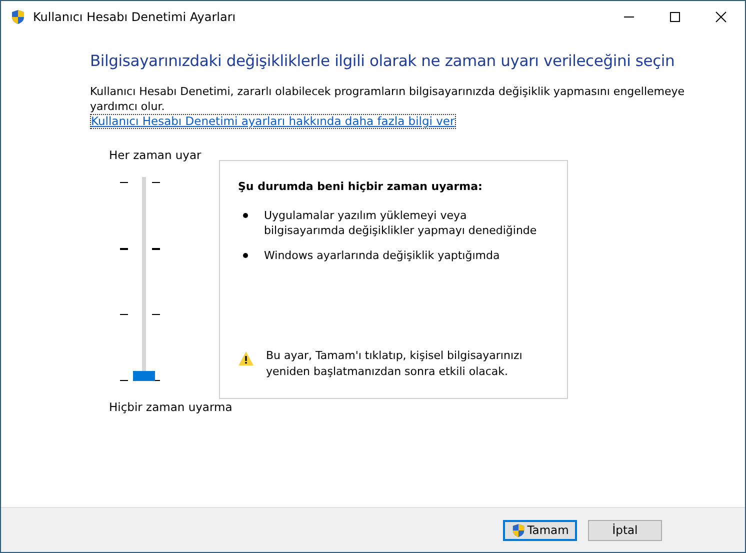 The width and height of the screenshot is (746, 553). Describe the element at coordinates (721, 16) in the screenshot. I see `close-icon` at that location.